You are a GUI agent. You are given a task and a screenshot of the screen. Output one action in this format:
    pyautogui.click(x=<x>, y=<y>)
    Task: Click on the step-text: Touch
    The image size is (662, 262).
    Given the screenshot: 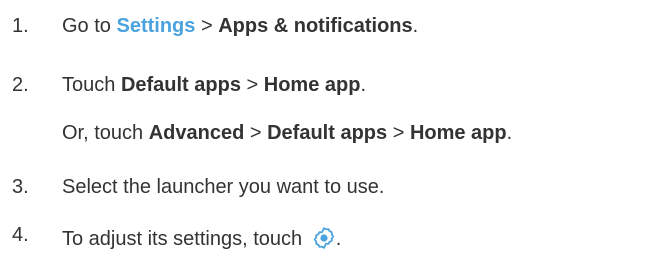 What is the action you would take?
    pyautogui.click(x=91, y=85)
    